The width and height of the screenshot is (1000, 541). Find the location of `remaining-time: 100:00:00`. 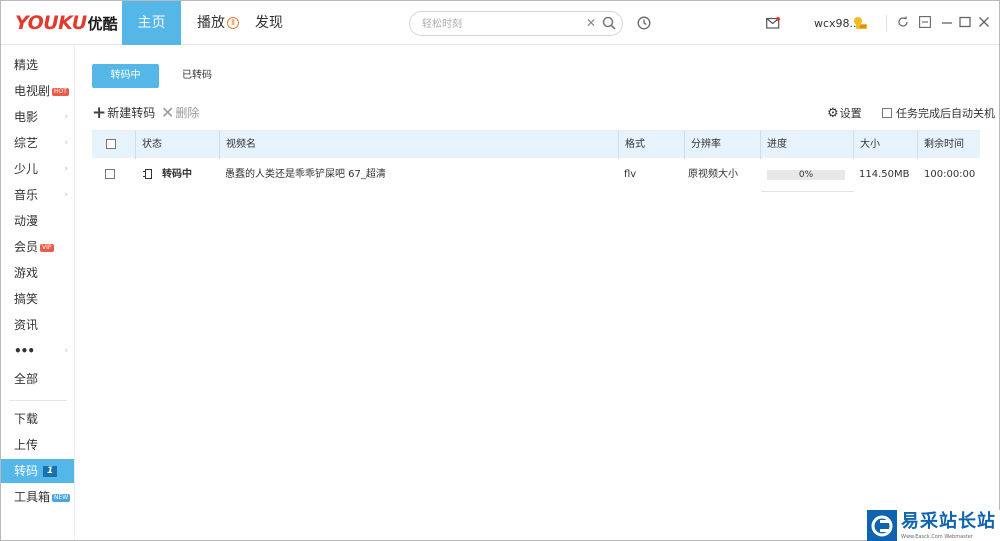

remaining-time: 100:00:00 is located at coordinates (950, 174).